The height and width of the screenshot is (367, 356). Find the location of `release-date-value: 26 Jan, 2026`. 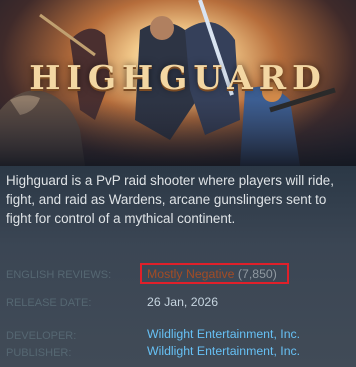

release-date-value: 26 Jan, 2026 is located at coordinates (183, 302).